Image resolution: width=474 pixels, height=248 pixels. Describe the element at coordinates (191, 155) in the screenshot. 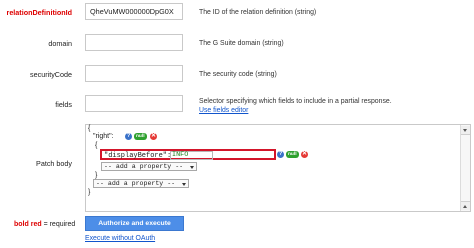

I see `display-before-value-input: INFO` at that location.